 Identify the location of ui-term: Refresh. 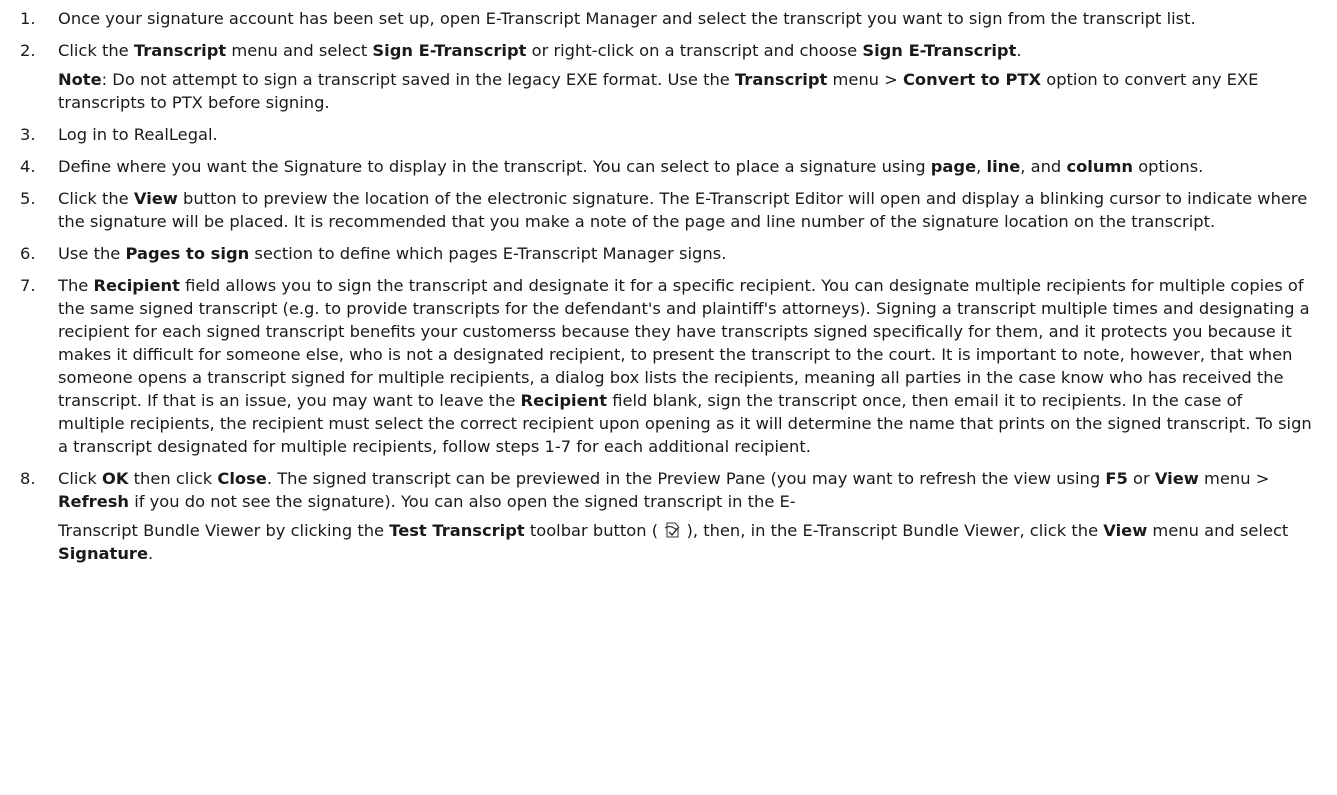
(94, 501).